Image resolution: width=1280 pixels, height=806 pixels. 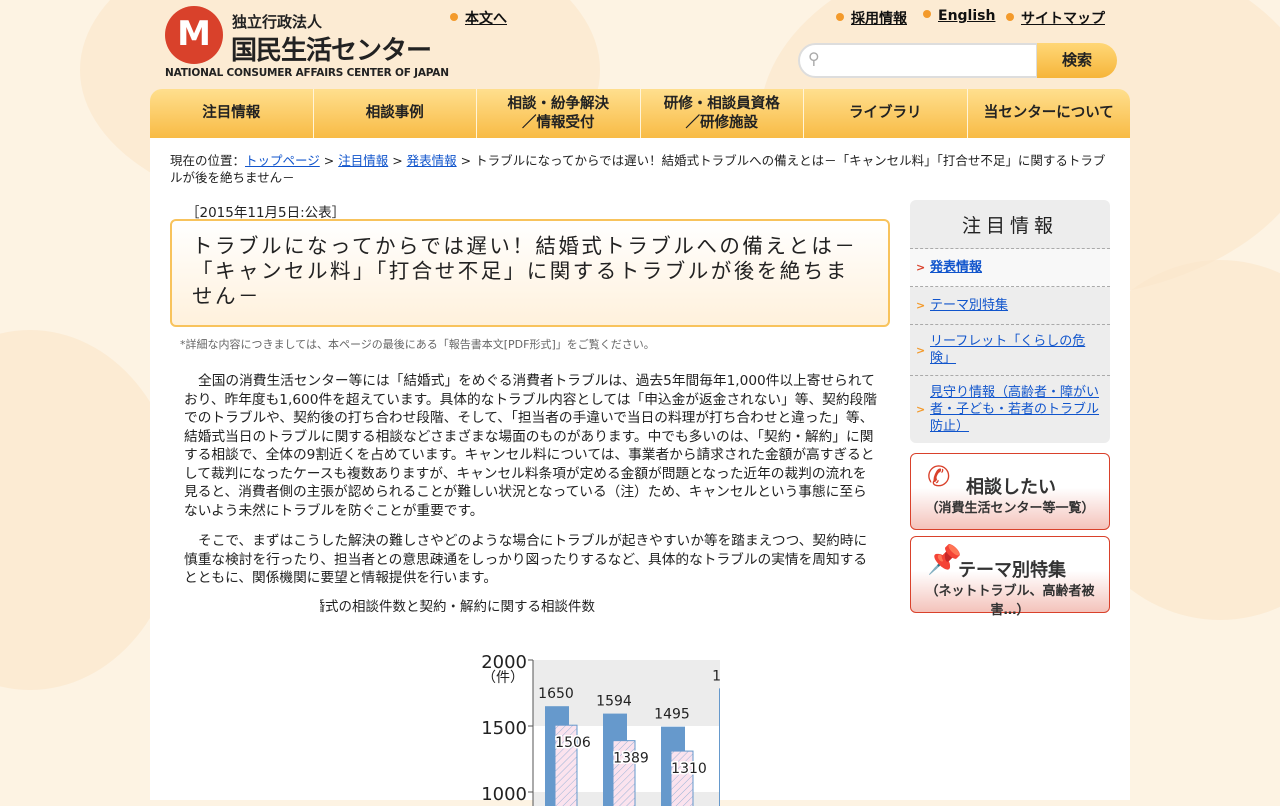 What do you see at coordinates (1016, 409) in the screenshot?
I see `sidebar-link: 見守り情報（高齢者・障がい者・子ども・若者のトラブル防止）` at bounding box center [1016, 409].